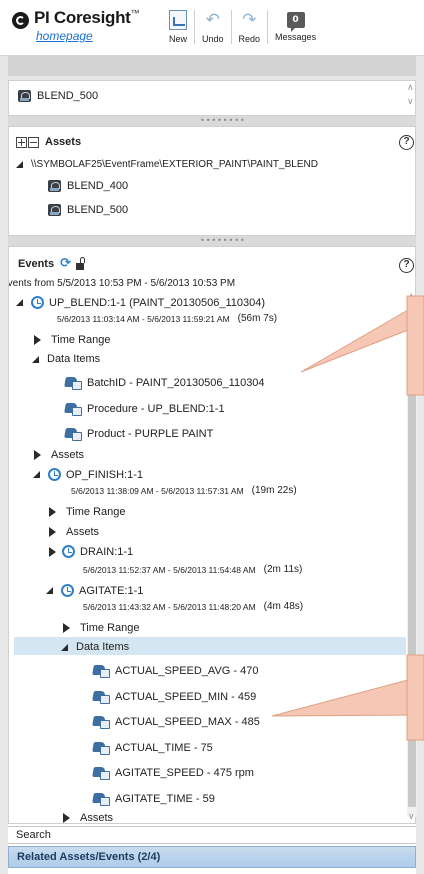 This screenshot has height=874, width=424. What do you see at coordinates (64, 36) in the screenshot?
I see `homepage-link: homepage` at bounding box center [64, 36].